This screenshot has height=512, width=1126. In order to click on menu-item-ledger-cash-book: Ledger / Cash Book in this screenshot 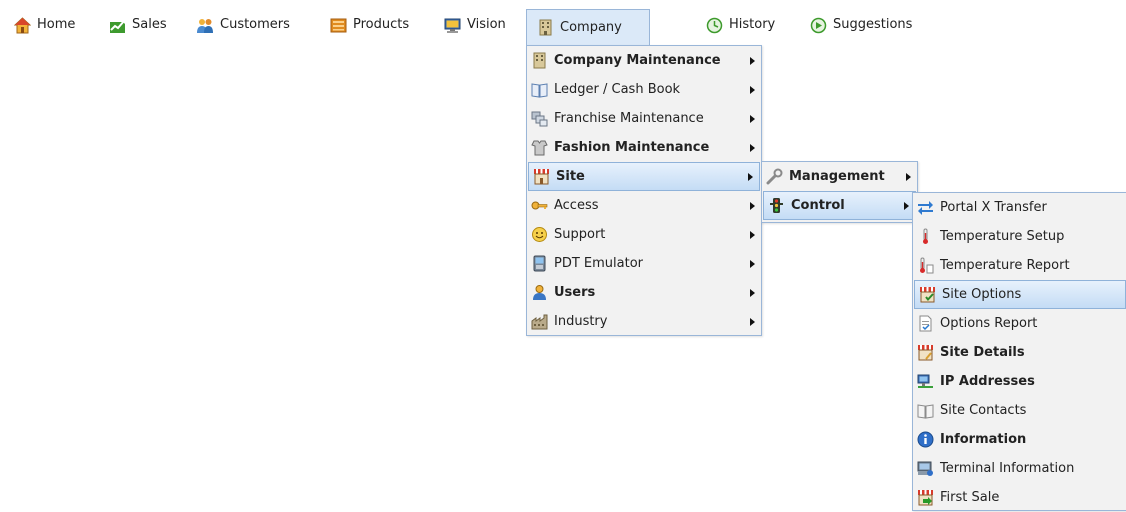, I will do `click(644, 89)`.